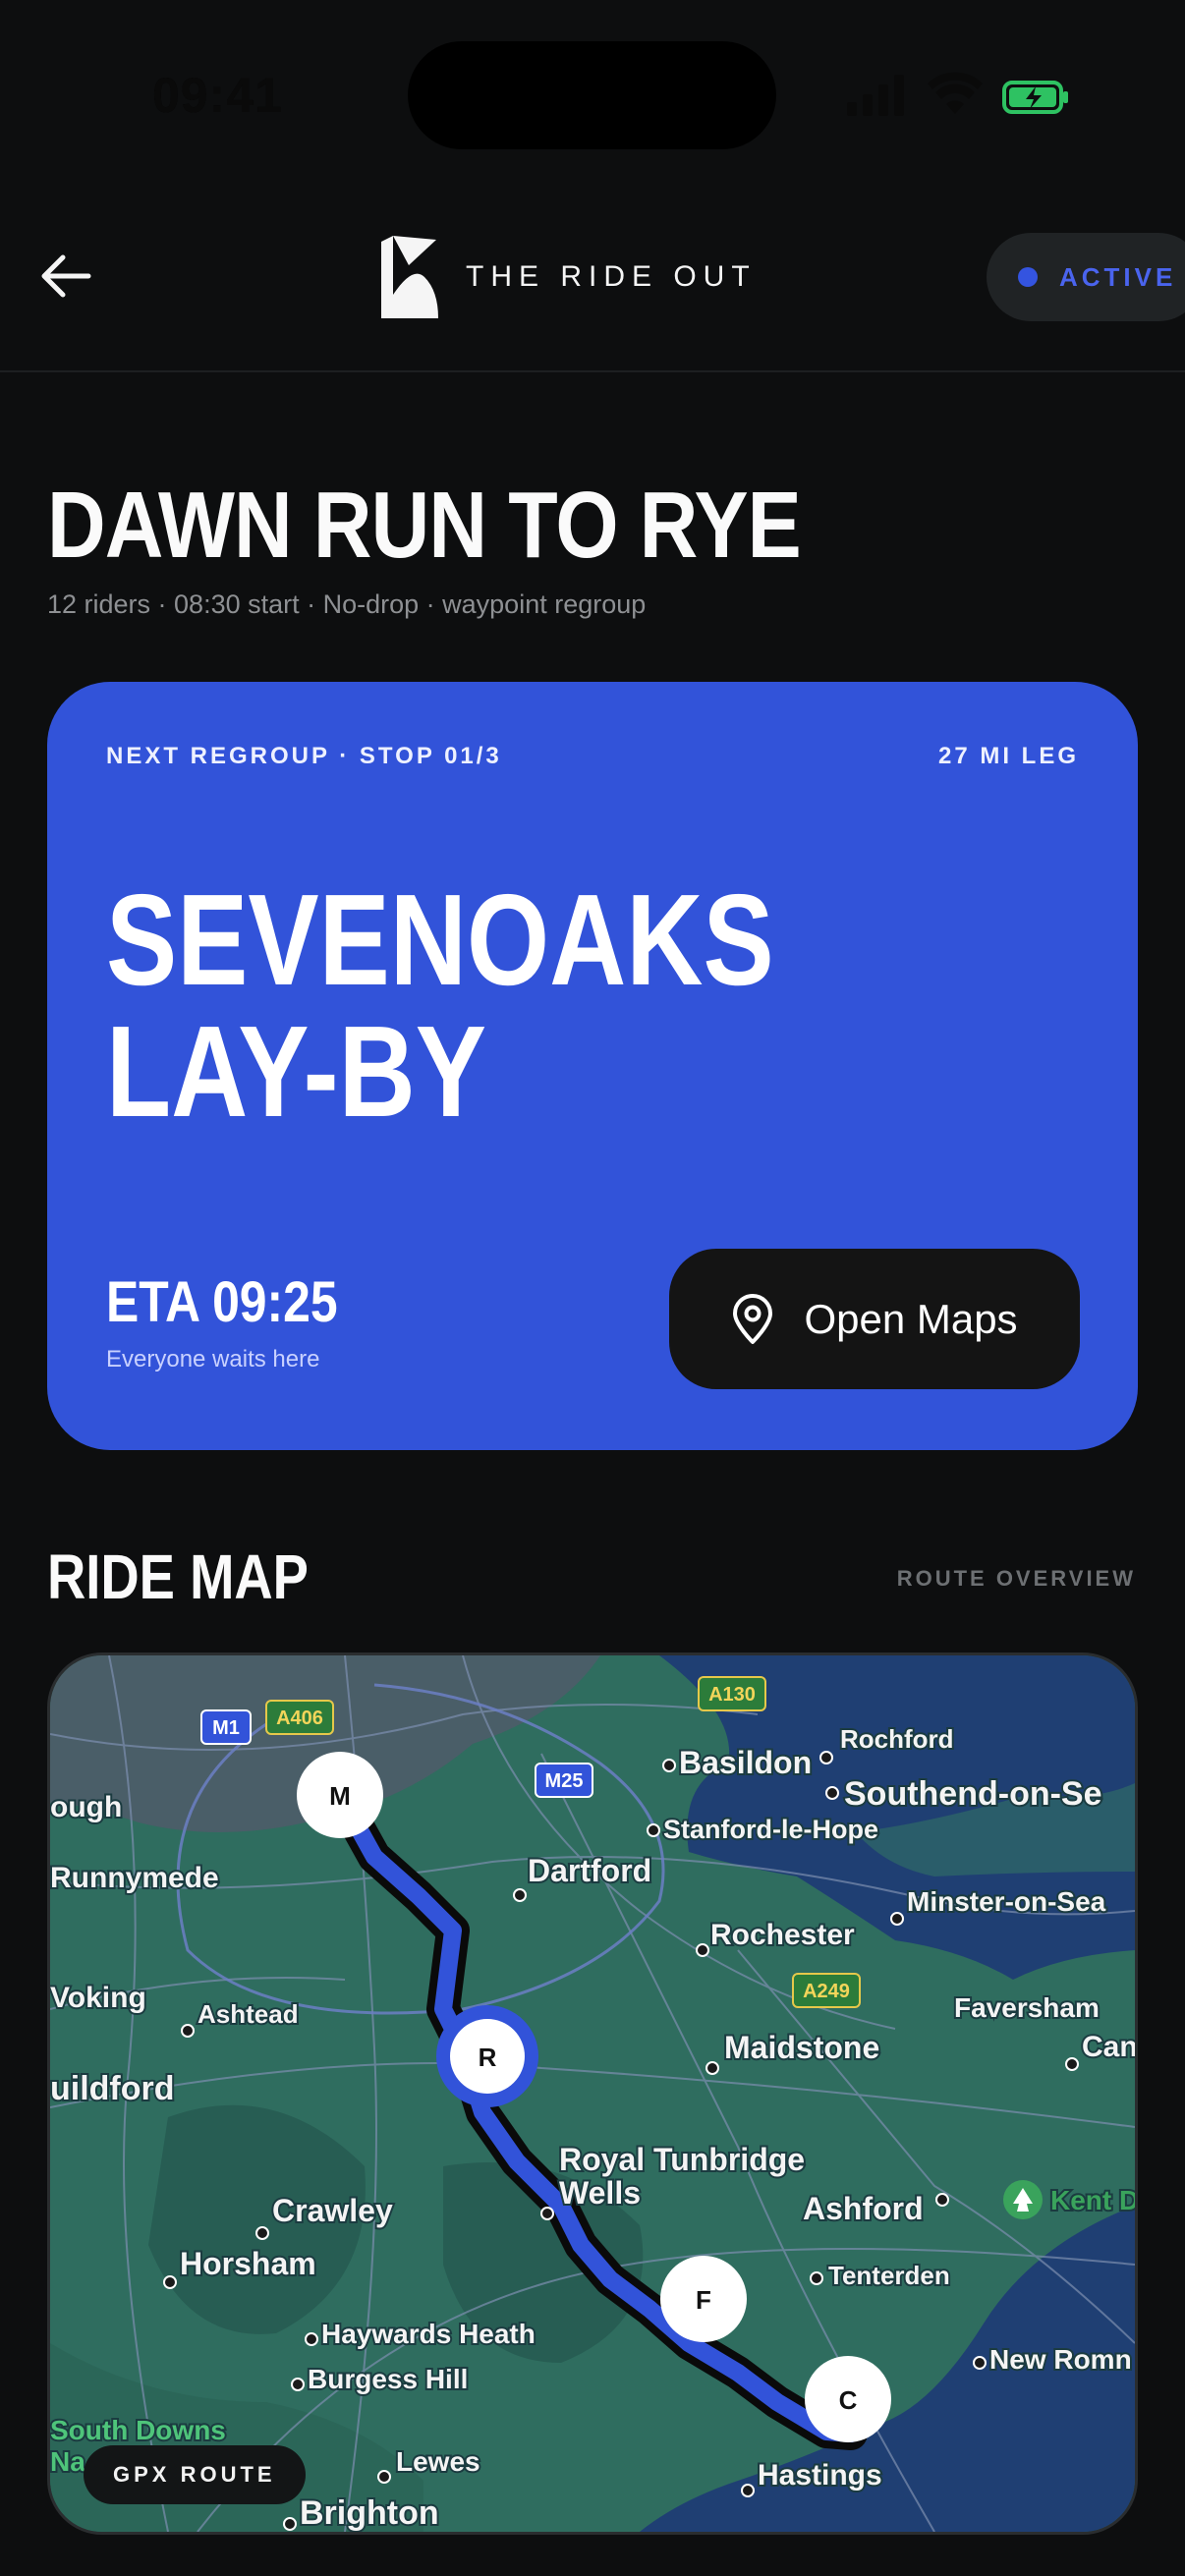  What do you see at coordinates (1017, 1579) in the screenshot?
I see `route-overview-label: ROUTE OVERVIEW` at bounding box center [1017, 1579].